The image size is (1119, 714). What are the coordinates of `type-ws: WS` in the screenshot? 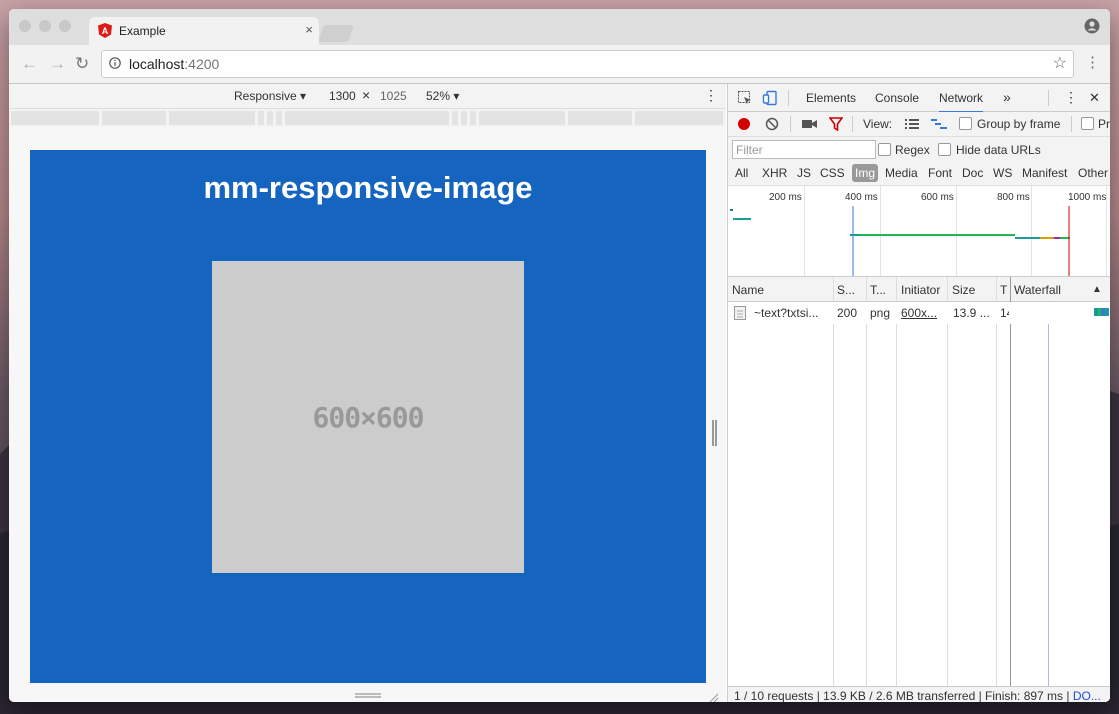 It's located at (1002, 173).